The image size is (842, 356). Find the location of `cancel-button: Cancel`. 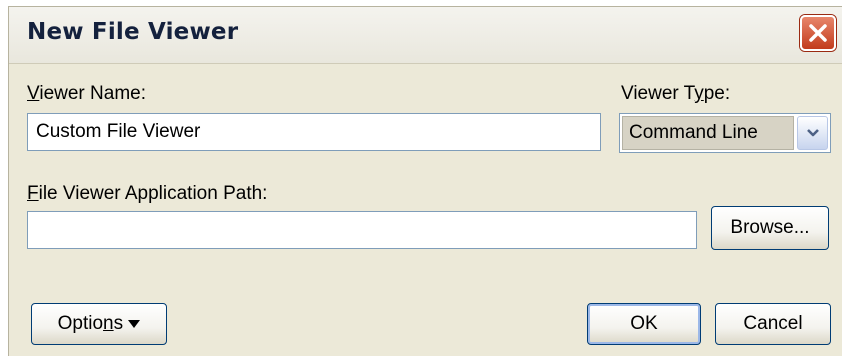

cancel-button: Cancel is located at coordinates (773, 324).